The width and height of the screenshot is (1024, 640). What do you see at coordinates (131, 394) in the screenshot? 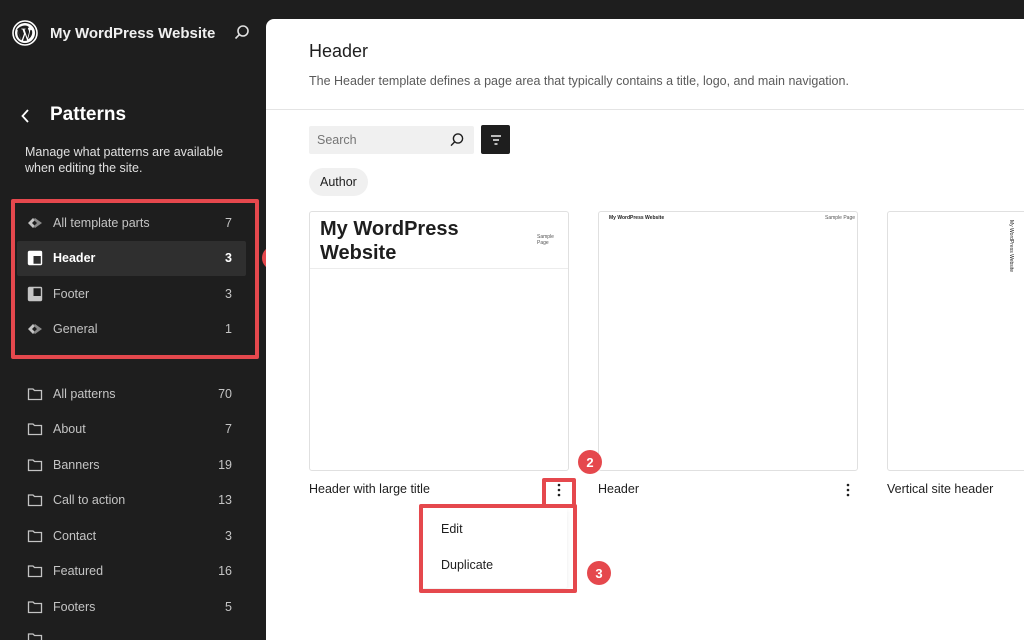
I see `nav-item-all-patterns: All patterns 70` at bounding box center [131, 394].